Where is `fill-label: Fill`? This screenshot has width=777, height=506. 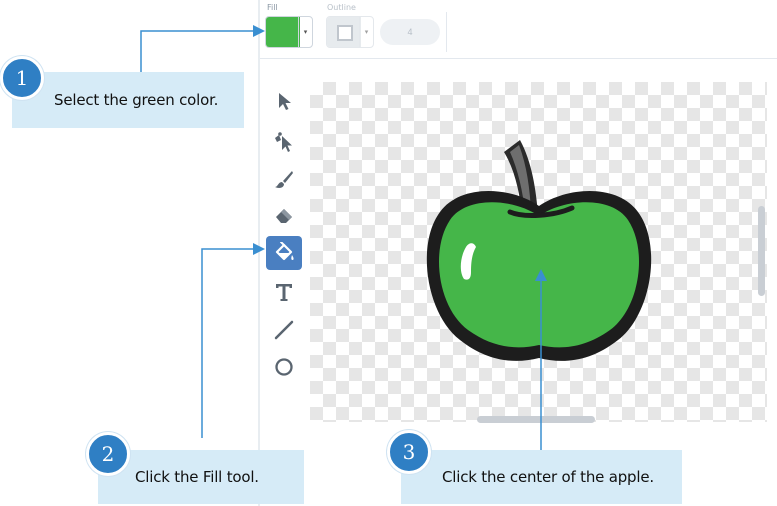
fill-label: Fill is located at coordinates (272, 7).